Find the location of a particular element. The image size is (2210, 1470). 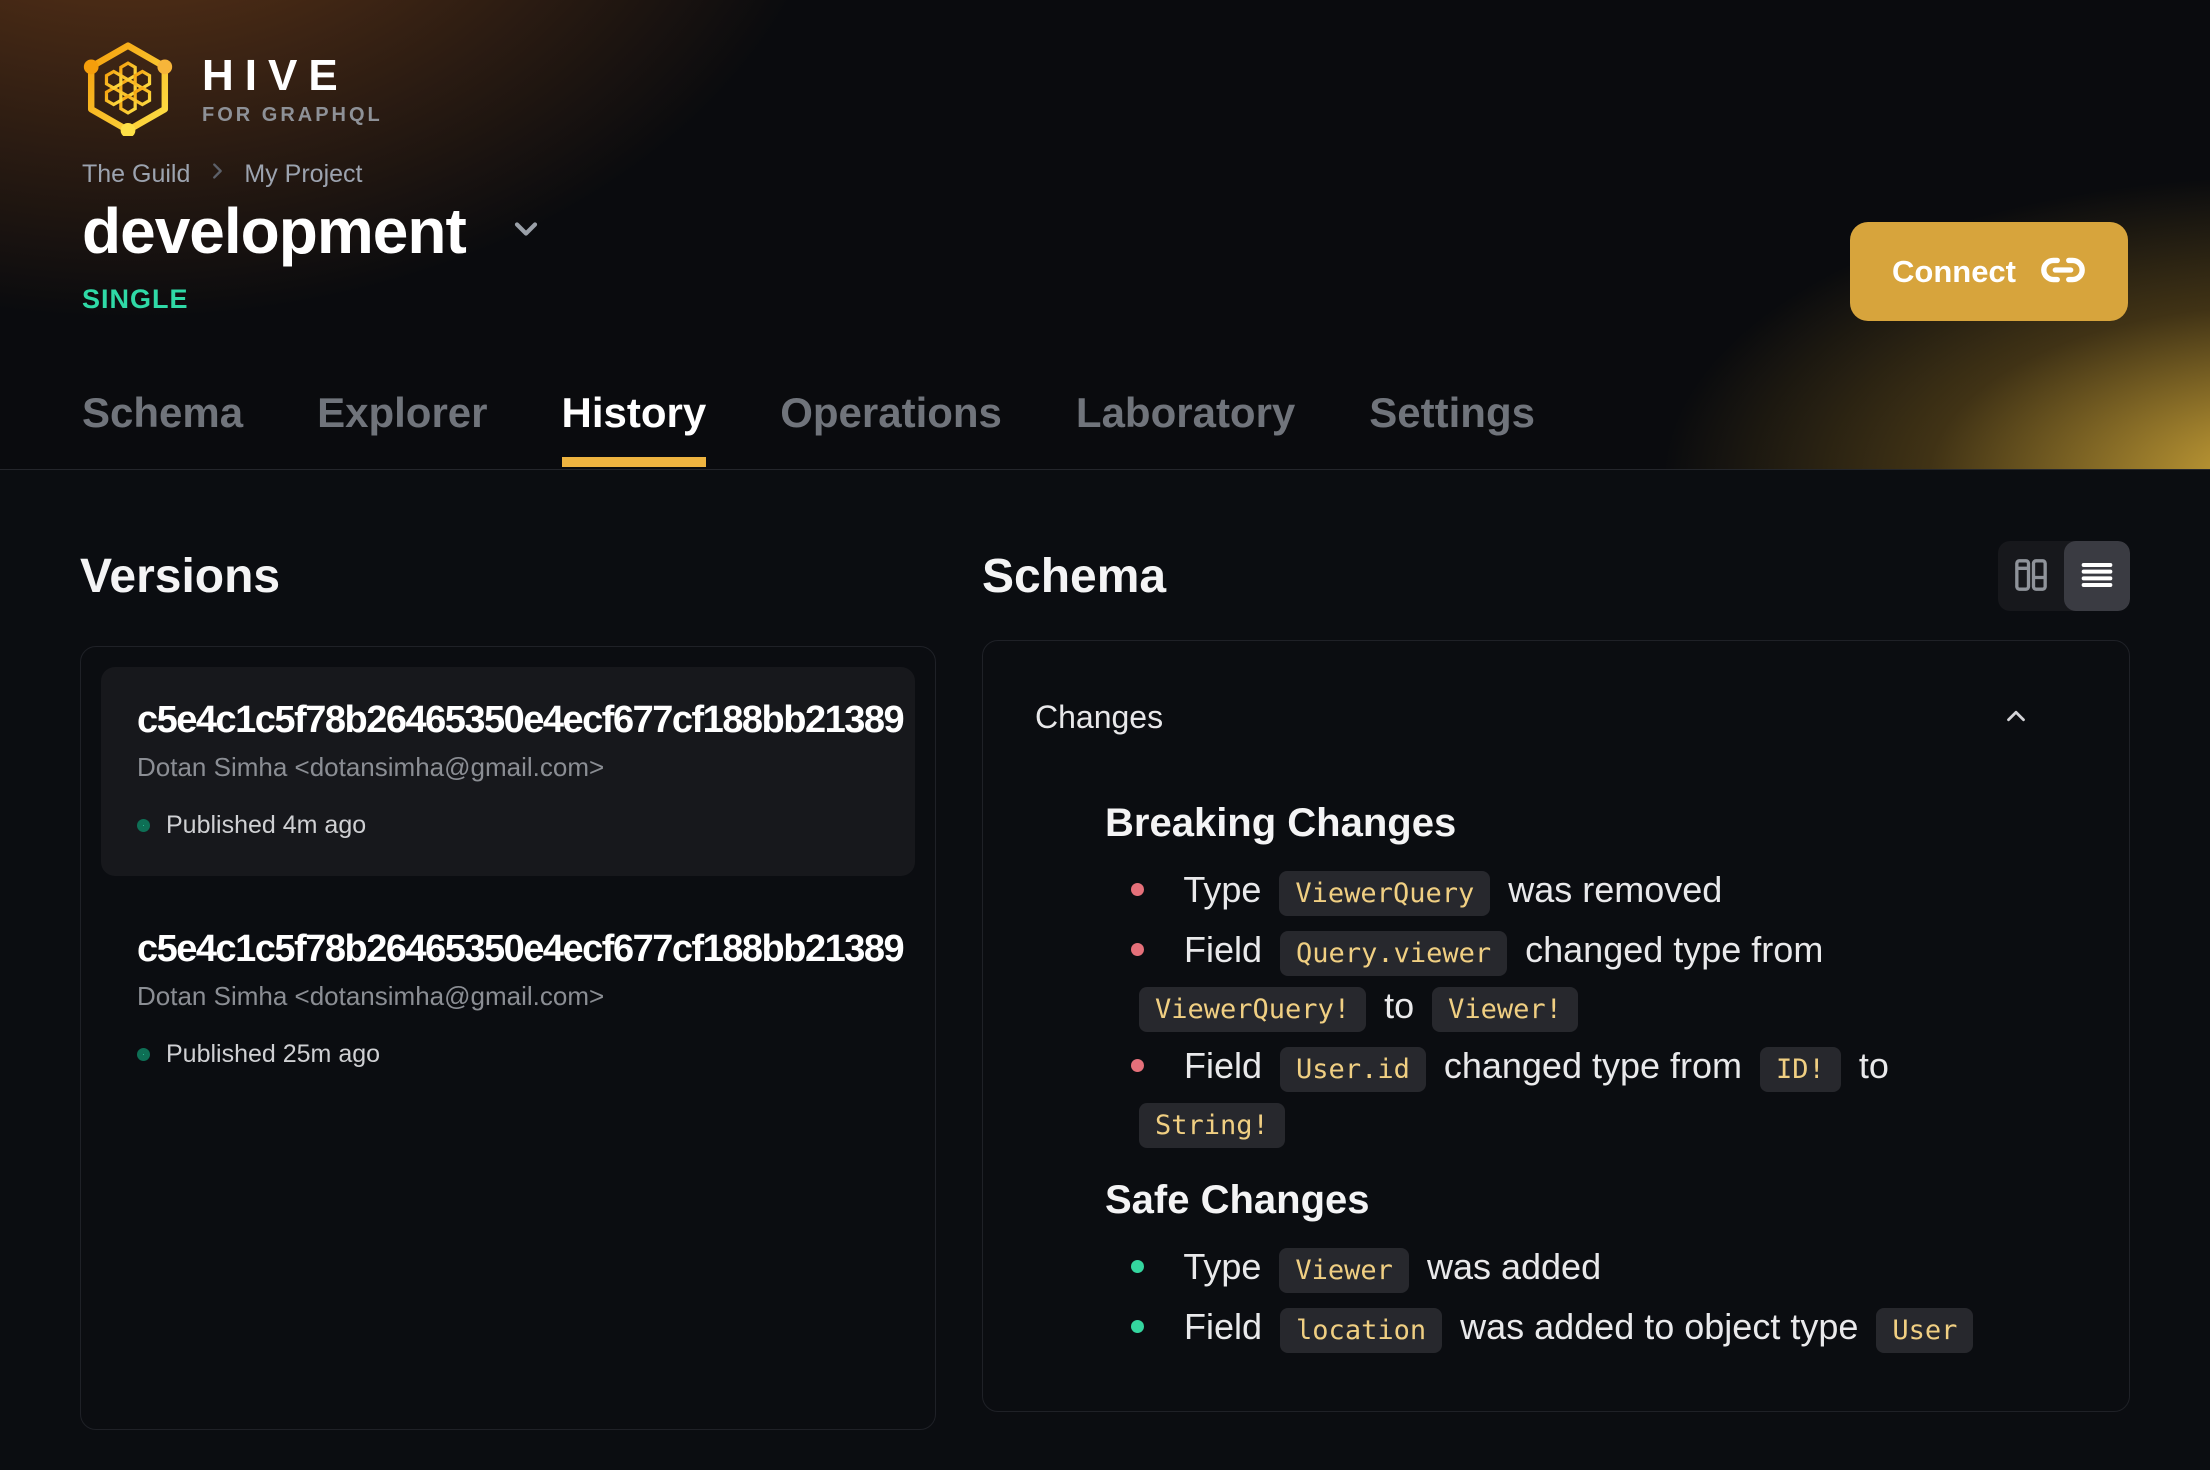

connect-button: Connect is located at coordinates (1989, 271).